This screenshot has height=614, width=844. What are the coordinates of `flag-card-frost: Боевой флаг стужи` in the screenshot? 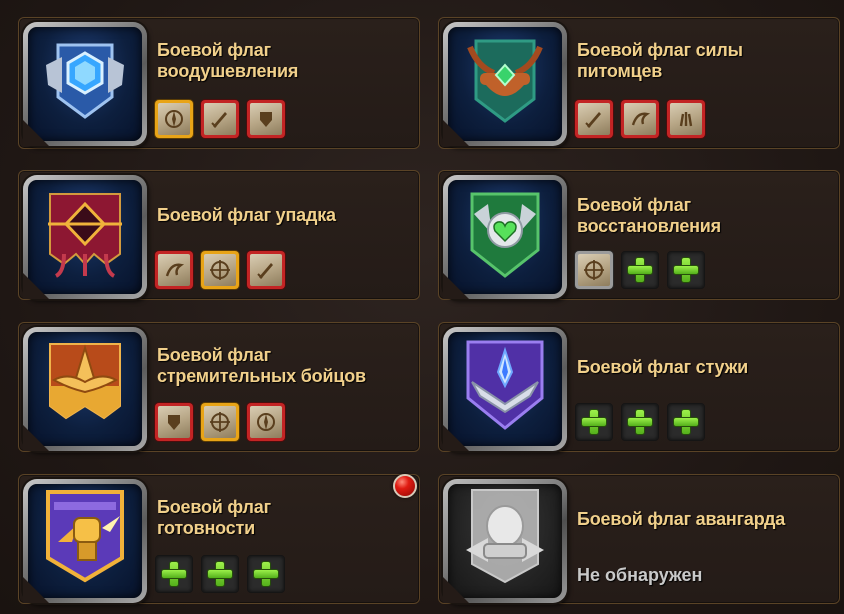 It's located at (639, 387).